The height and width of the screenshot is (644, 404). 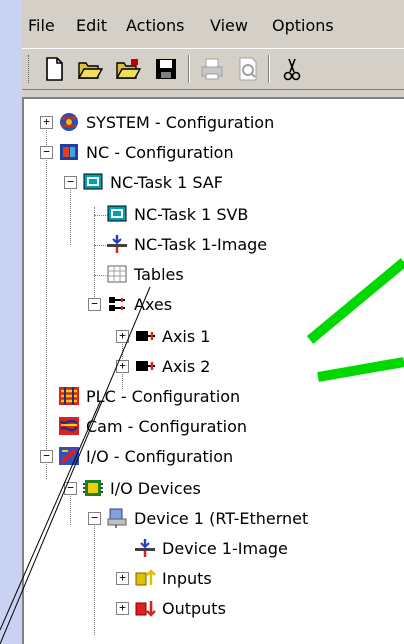 What do you see at coordinates (69, 396) in the screenshot?
I see `plc-config-icon` at bounding box center [69, 396].